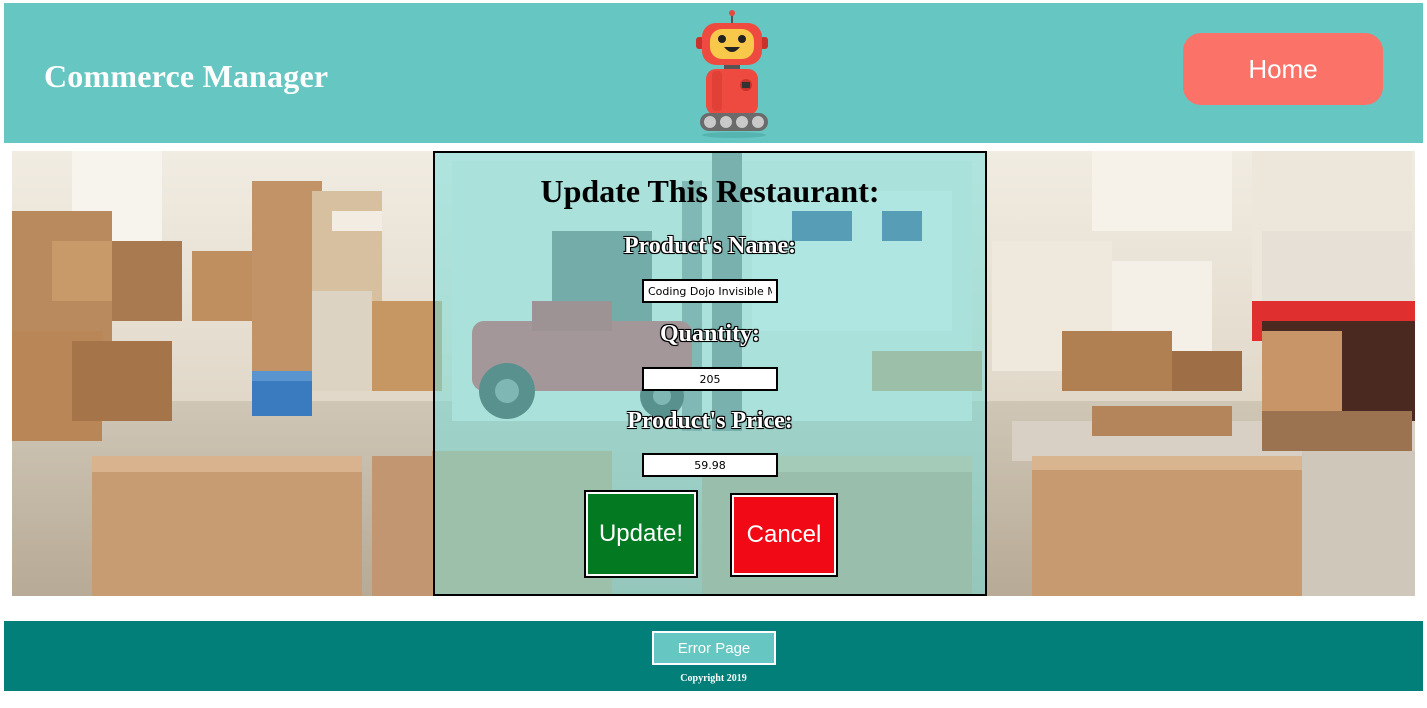 Image resolution: width=1427 pixels, height=708 pixels. What do you see at coordinates (710, 291) in the screenshot?
I see `product-name-input` at bounding box center [710, 291].